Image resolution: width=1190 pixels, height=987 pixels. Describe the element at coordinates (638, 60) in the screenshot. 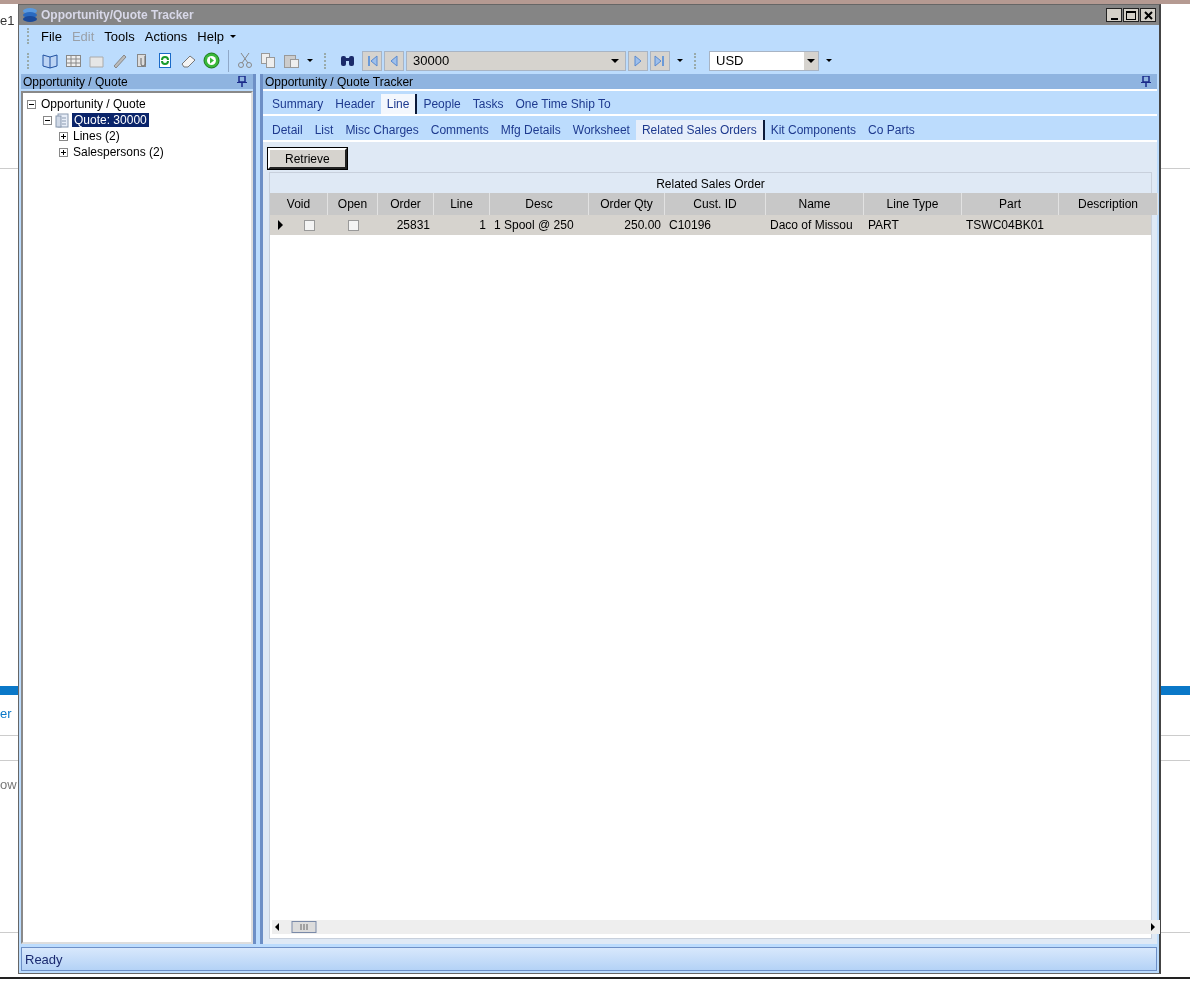

I see `next-icon` at that location.